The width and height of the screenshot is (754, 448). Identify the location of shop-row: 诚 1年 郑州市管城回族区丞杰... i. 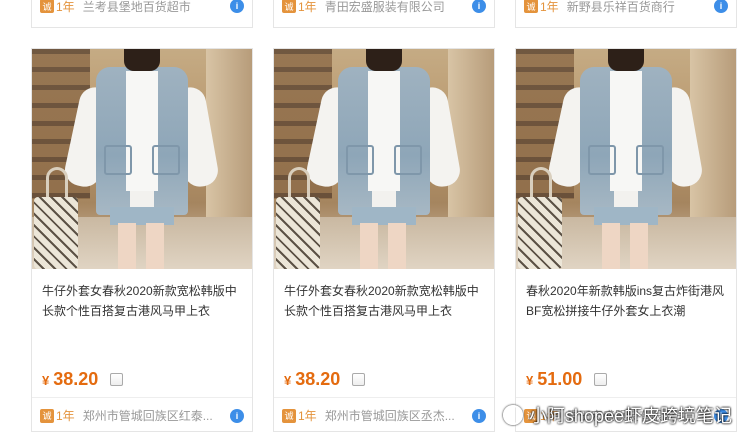
(384, 415).